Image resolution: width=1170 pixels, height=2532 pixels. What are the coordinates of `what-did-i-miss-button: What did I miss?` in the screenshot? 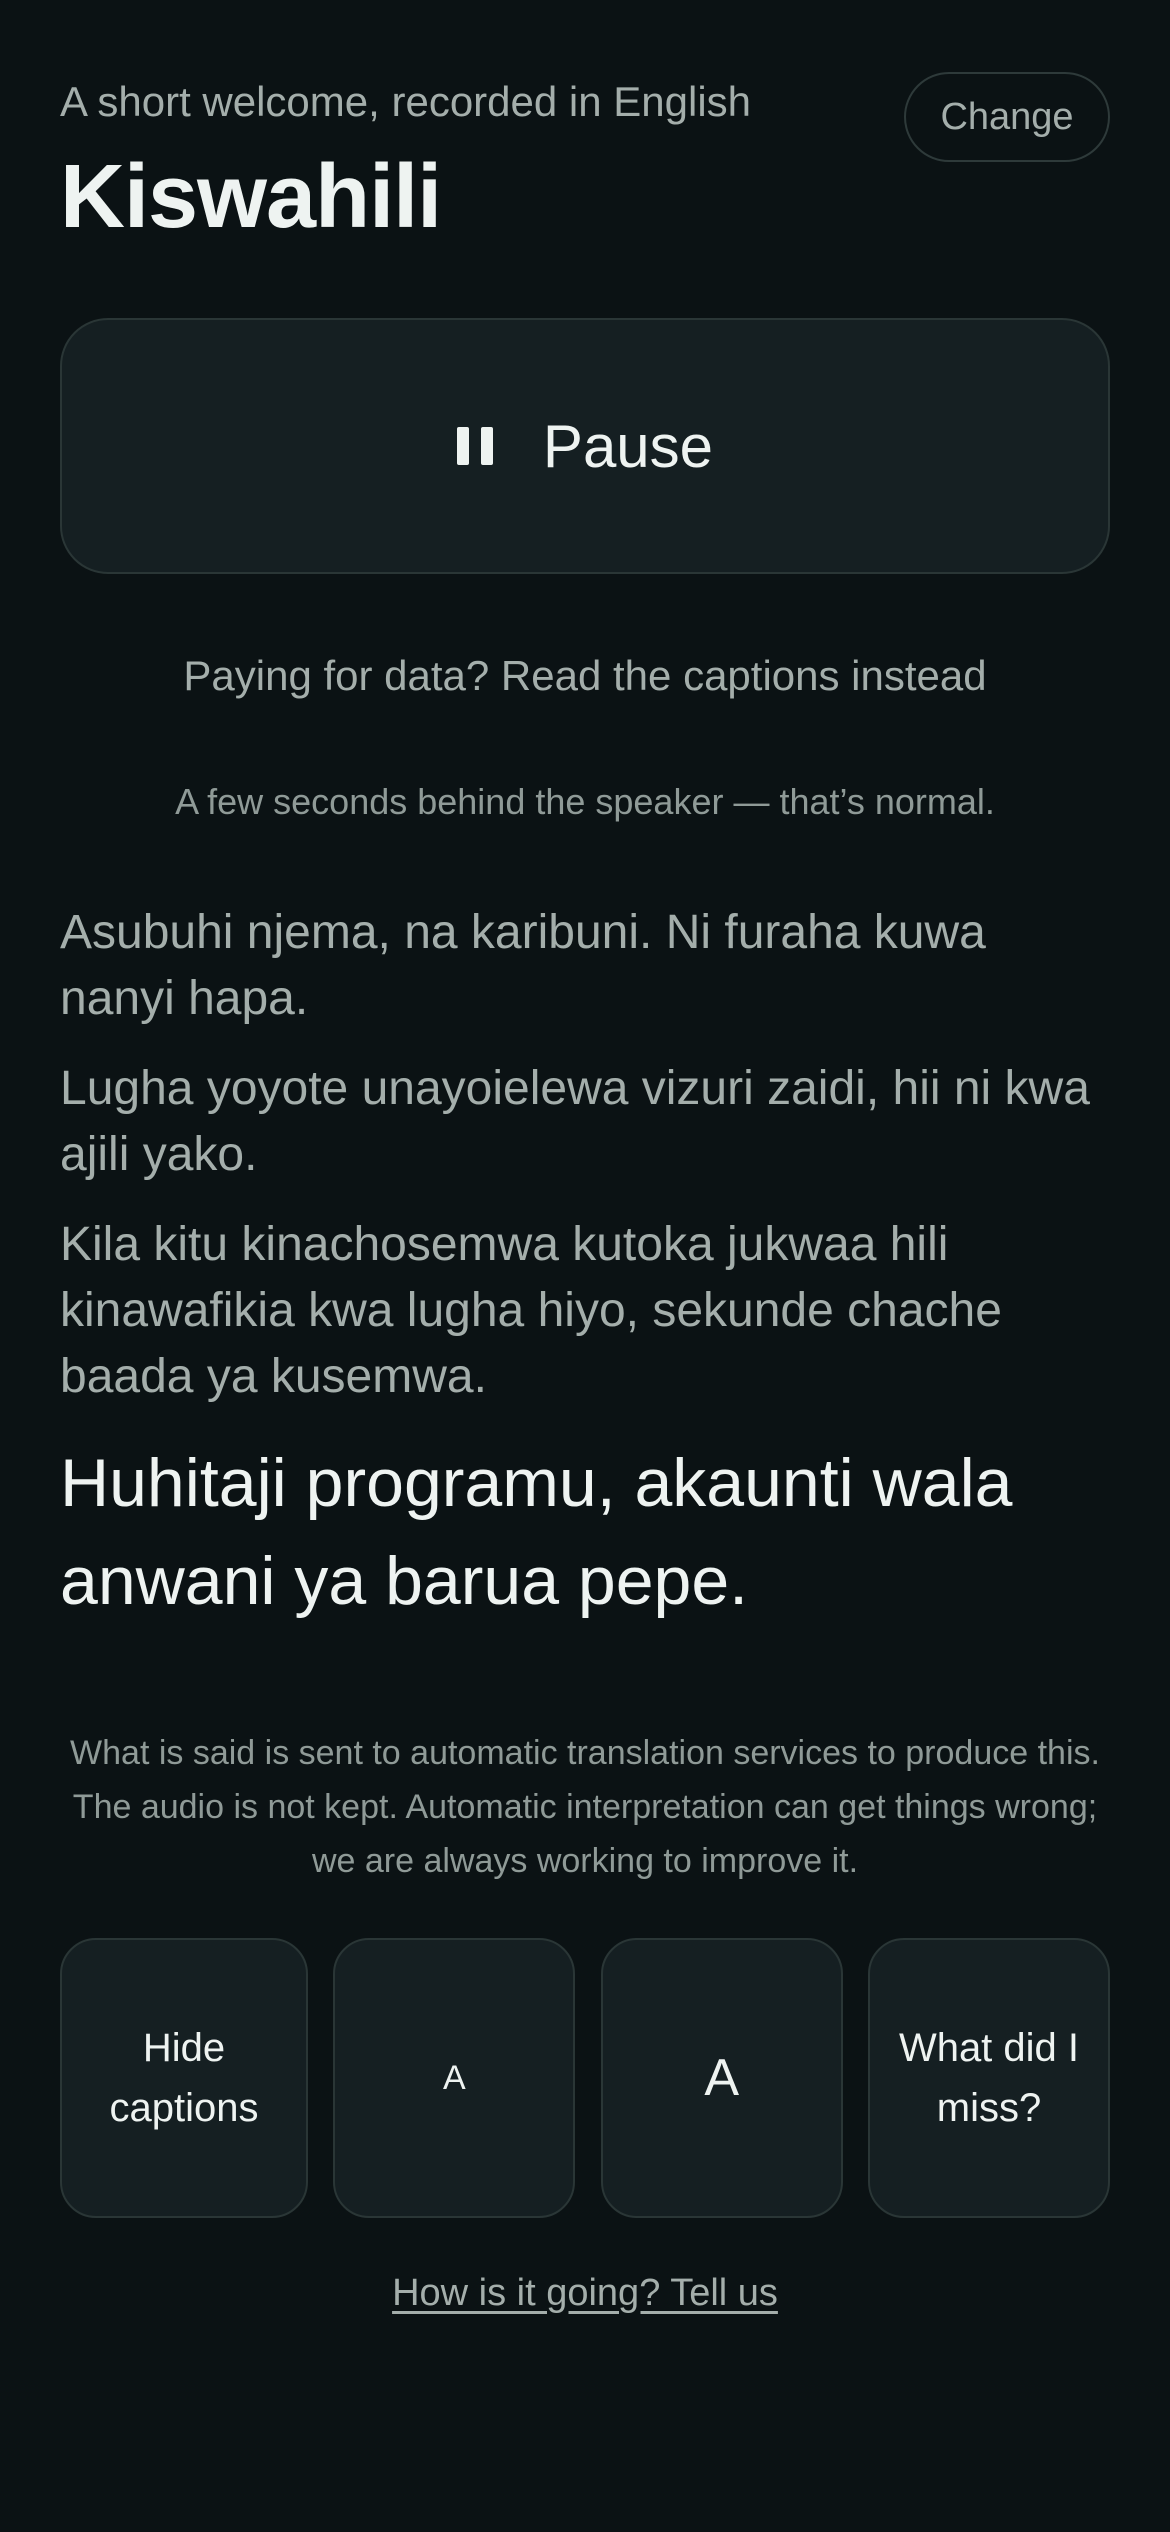 It's located at (988, 2078).